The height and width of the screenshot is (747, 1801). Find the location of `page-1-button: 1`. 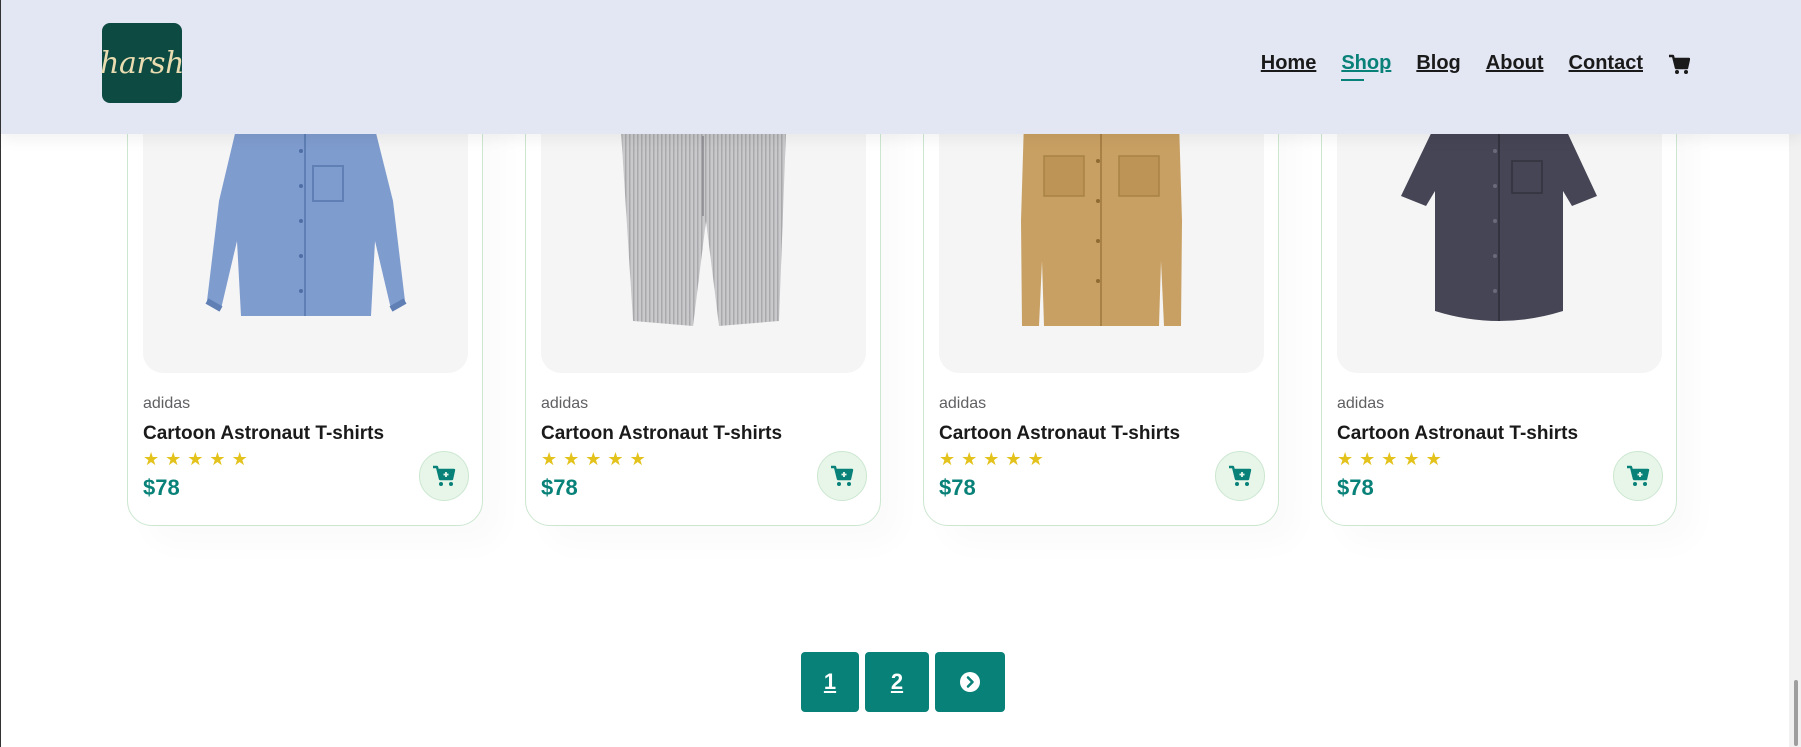

page-1-button: 1 is located at coordinates (830, 682).